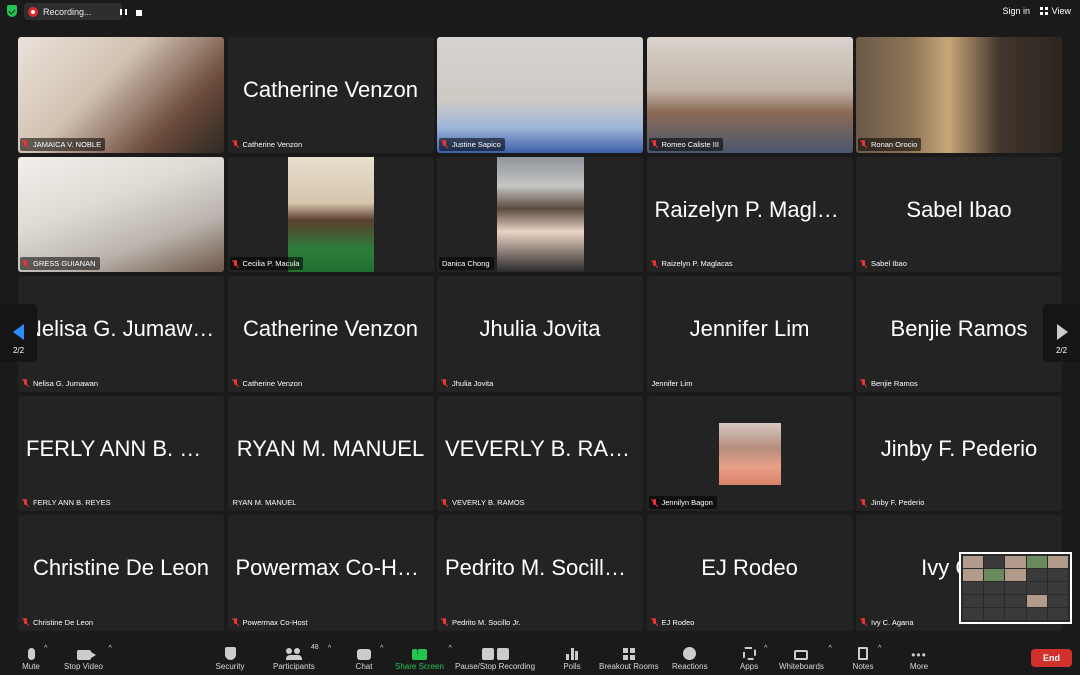  I want to click on stop-recording-icon, so click(139, 13).